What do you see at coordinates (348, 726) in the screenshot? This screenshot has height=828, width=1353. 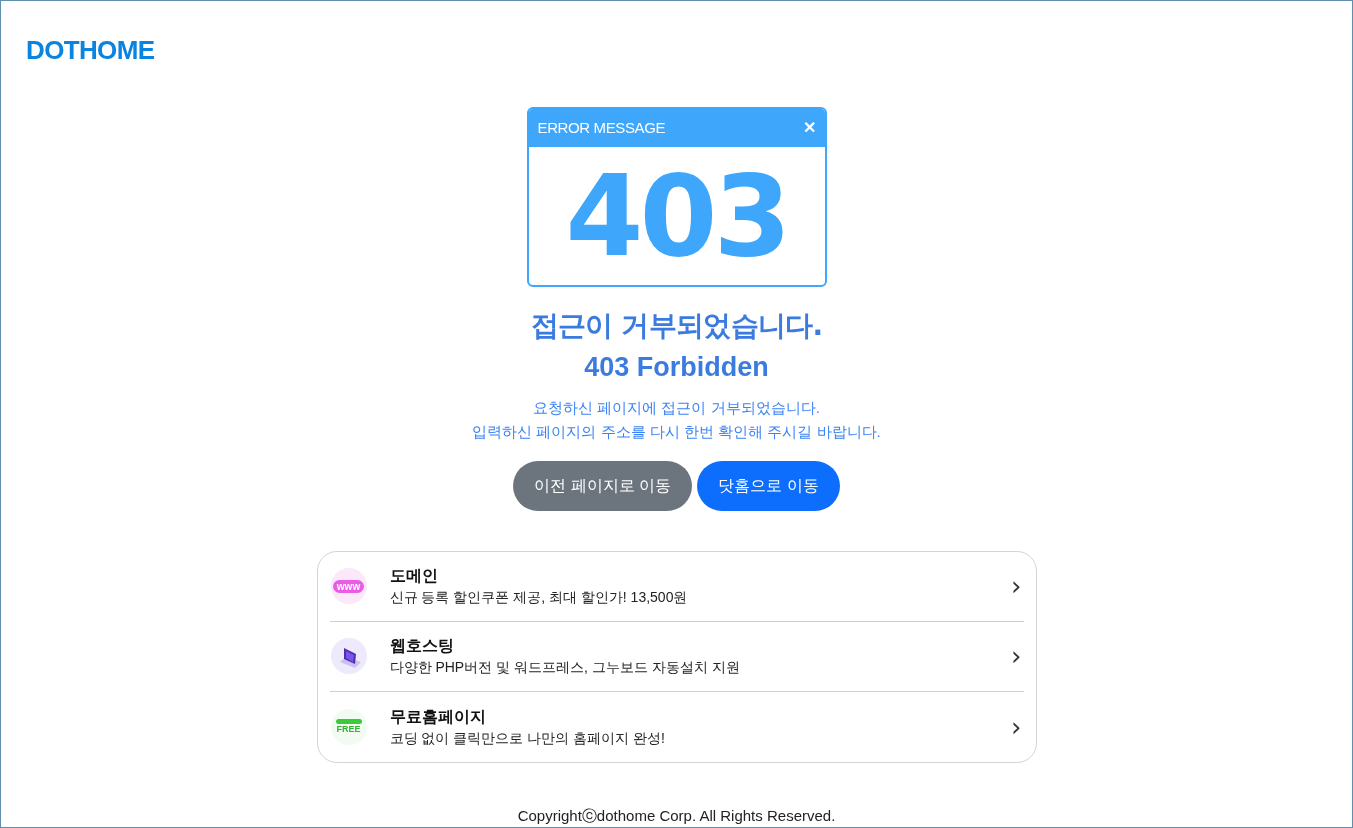 I see `free-icon: FREE` at bounding box center [348, 726].